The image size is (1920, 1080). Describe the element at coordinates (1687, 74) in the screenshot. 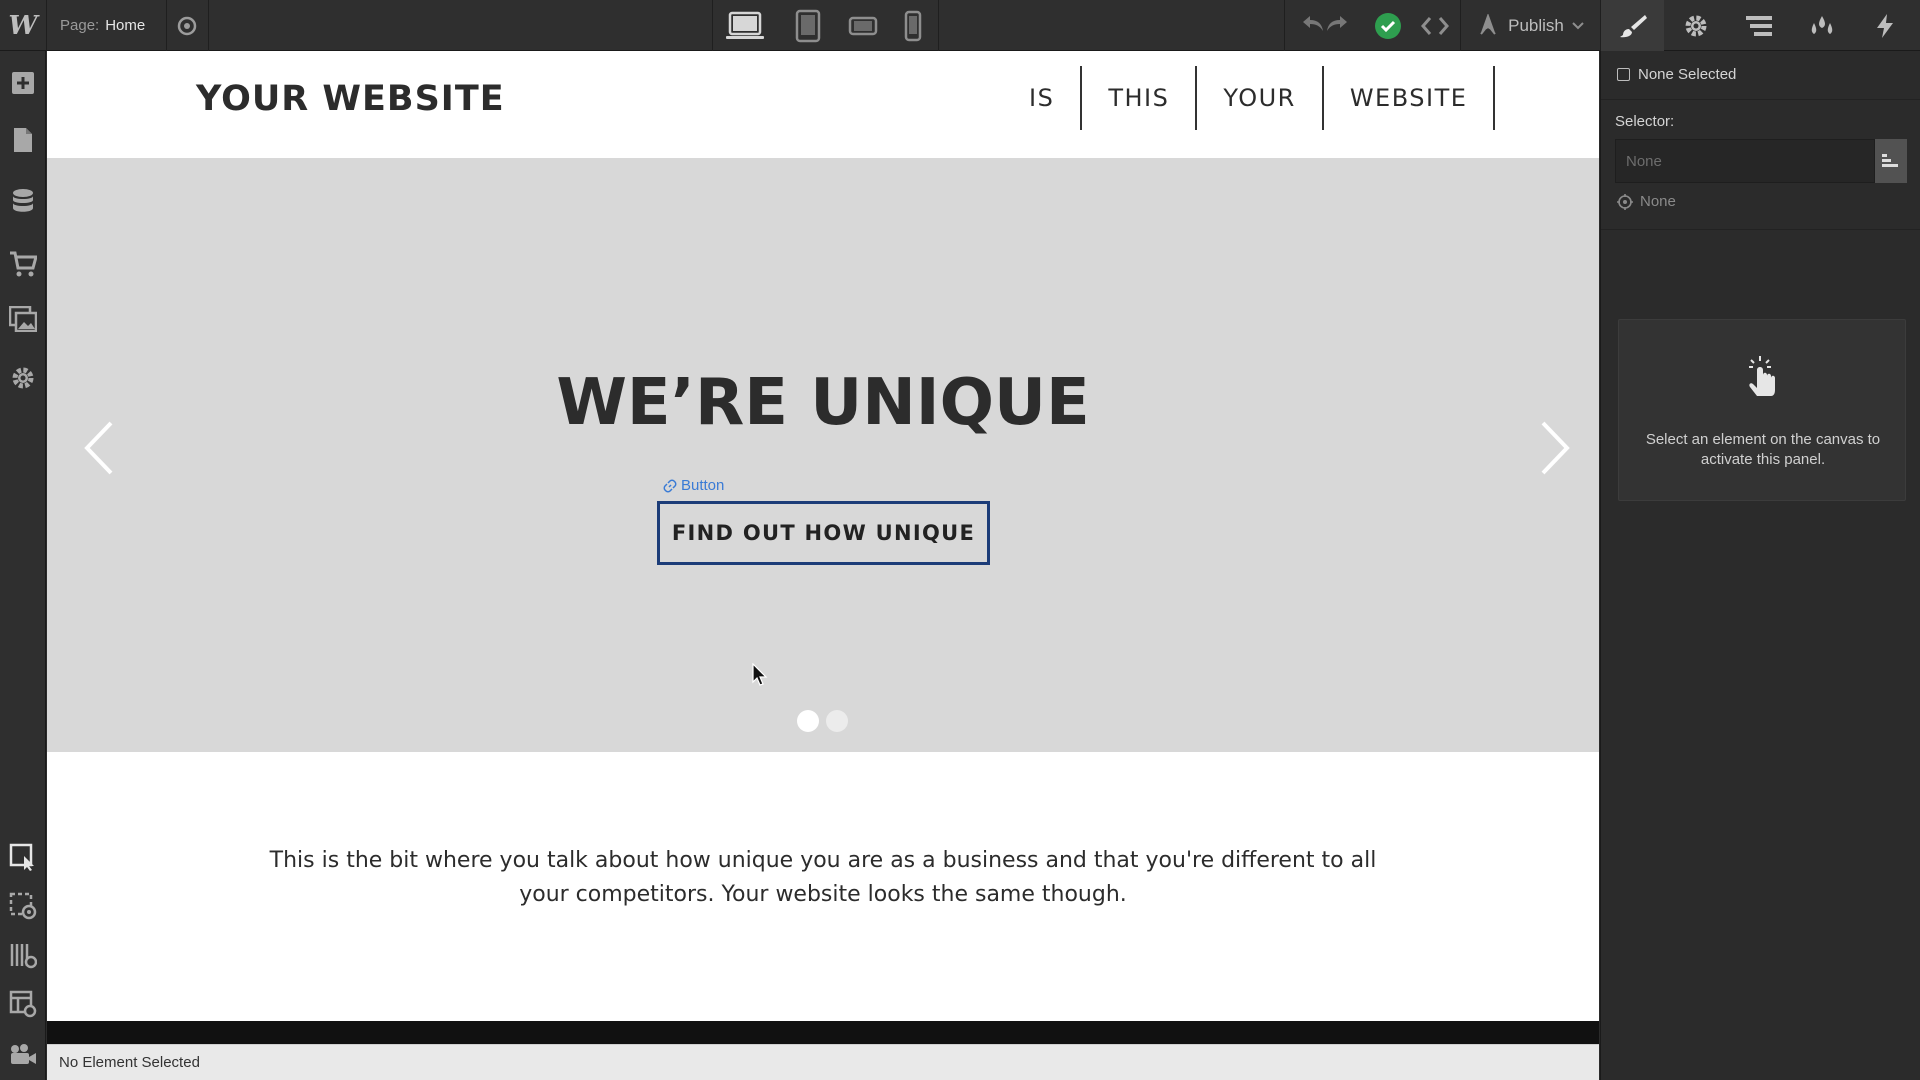

I see `selection-label: None Selected` at that location.